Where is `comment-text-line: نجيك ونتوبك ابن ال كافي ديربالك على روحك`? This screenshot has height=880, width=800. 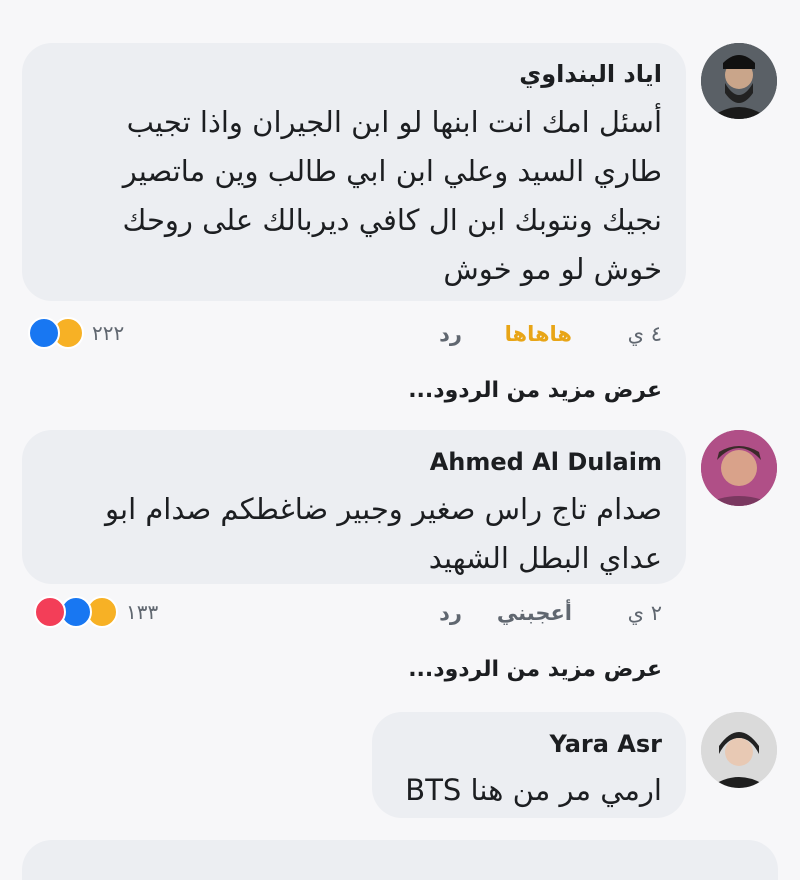 comment-text-line: نجيك ونتوبك ابن ال كافي ديربالك على روحك is located at coordinates (392, 220).